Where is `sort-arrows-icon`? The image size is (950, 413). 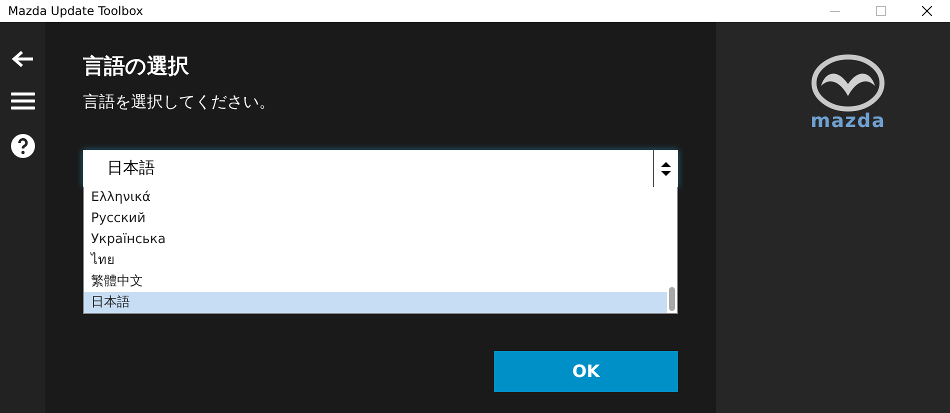
sort-arrows-icon is located at coordinates (666, 168).